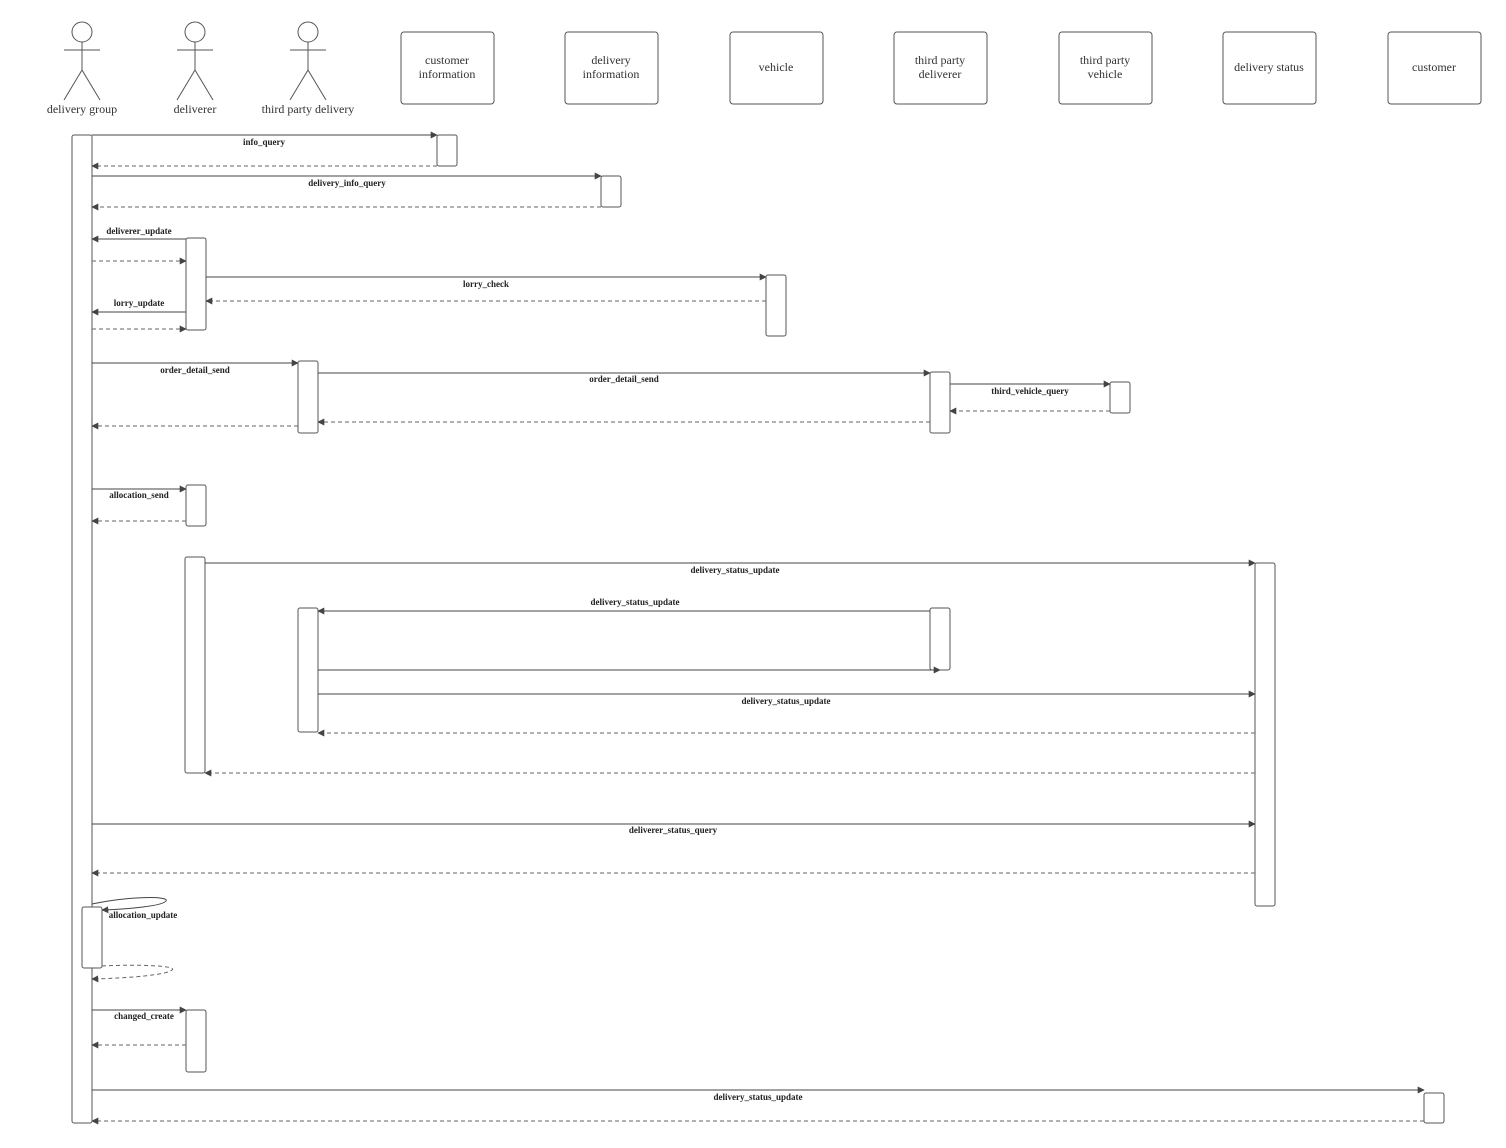 The width and height of the screenshot is (1506, 1148). I want to click on participant-delivery-information: delivery information, so click(611, 68).